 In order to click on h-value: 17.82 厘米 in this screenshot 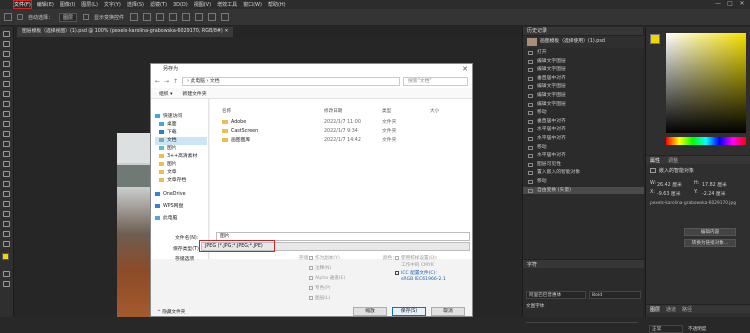, I will do `click(714, 184)`.